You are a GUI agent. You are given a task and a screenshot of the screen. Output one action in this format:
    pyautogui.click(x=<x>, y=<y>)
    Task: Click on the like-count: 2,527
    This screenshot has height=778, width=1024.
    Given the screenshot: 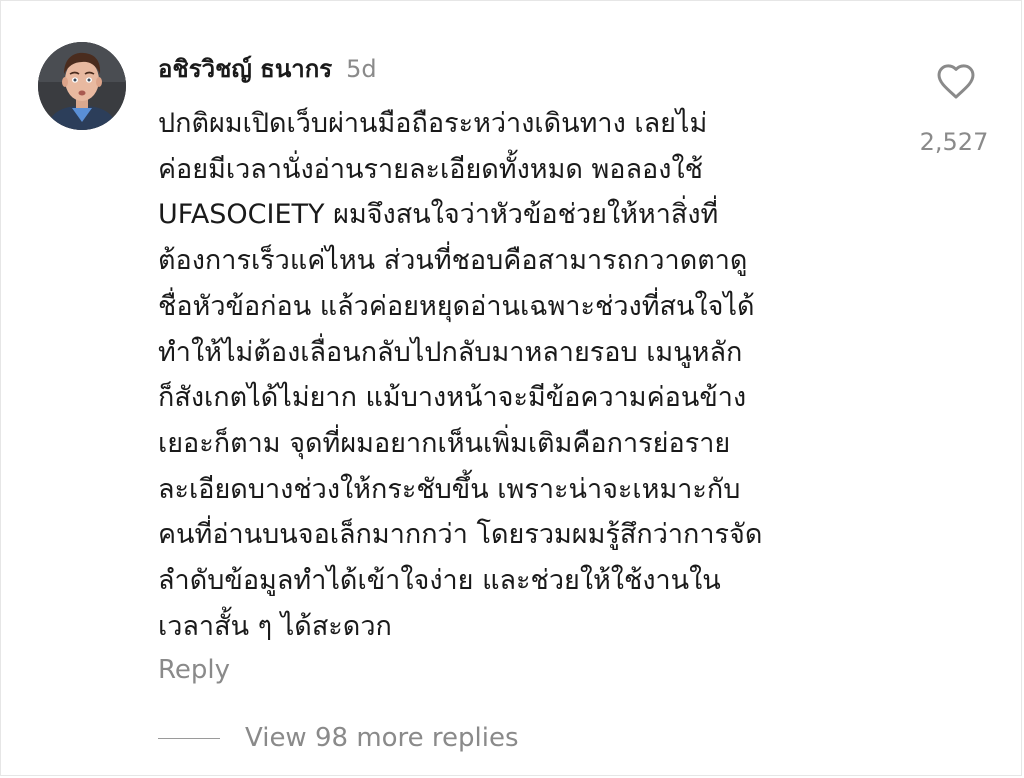 What is the action you would take?
    pyautogui.click(x=954, y=142)
    